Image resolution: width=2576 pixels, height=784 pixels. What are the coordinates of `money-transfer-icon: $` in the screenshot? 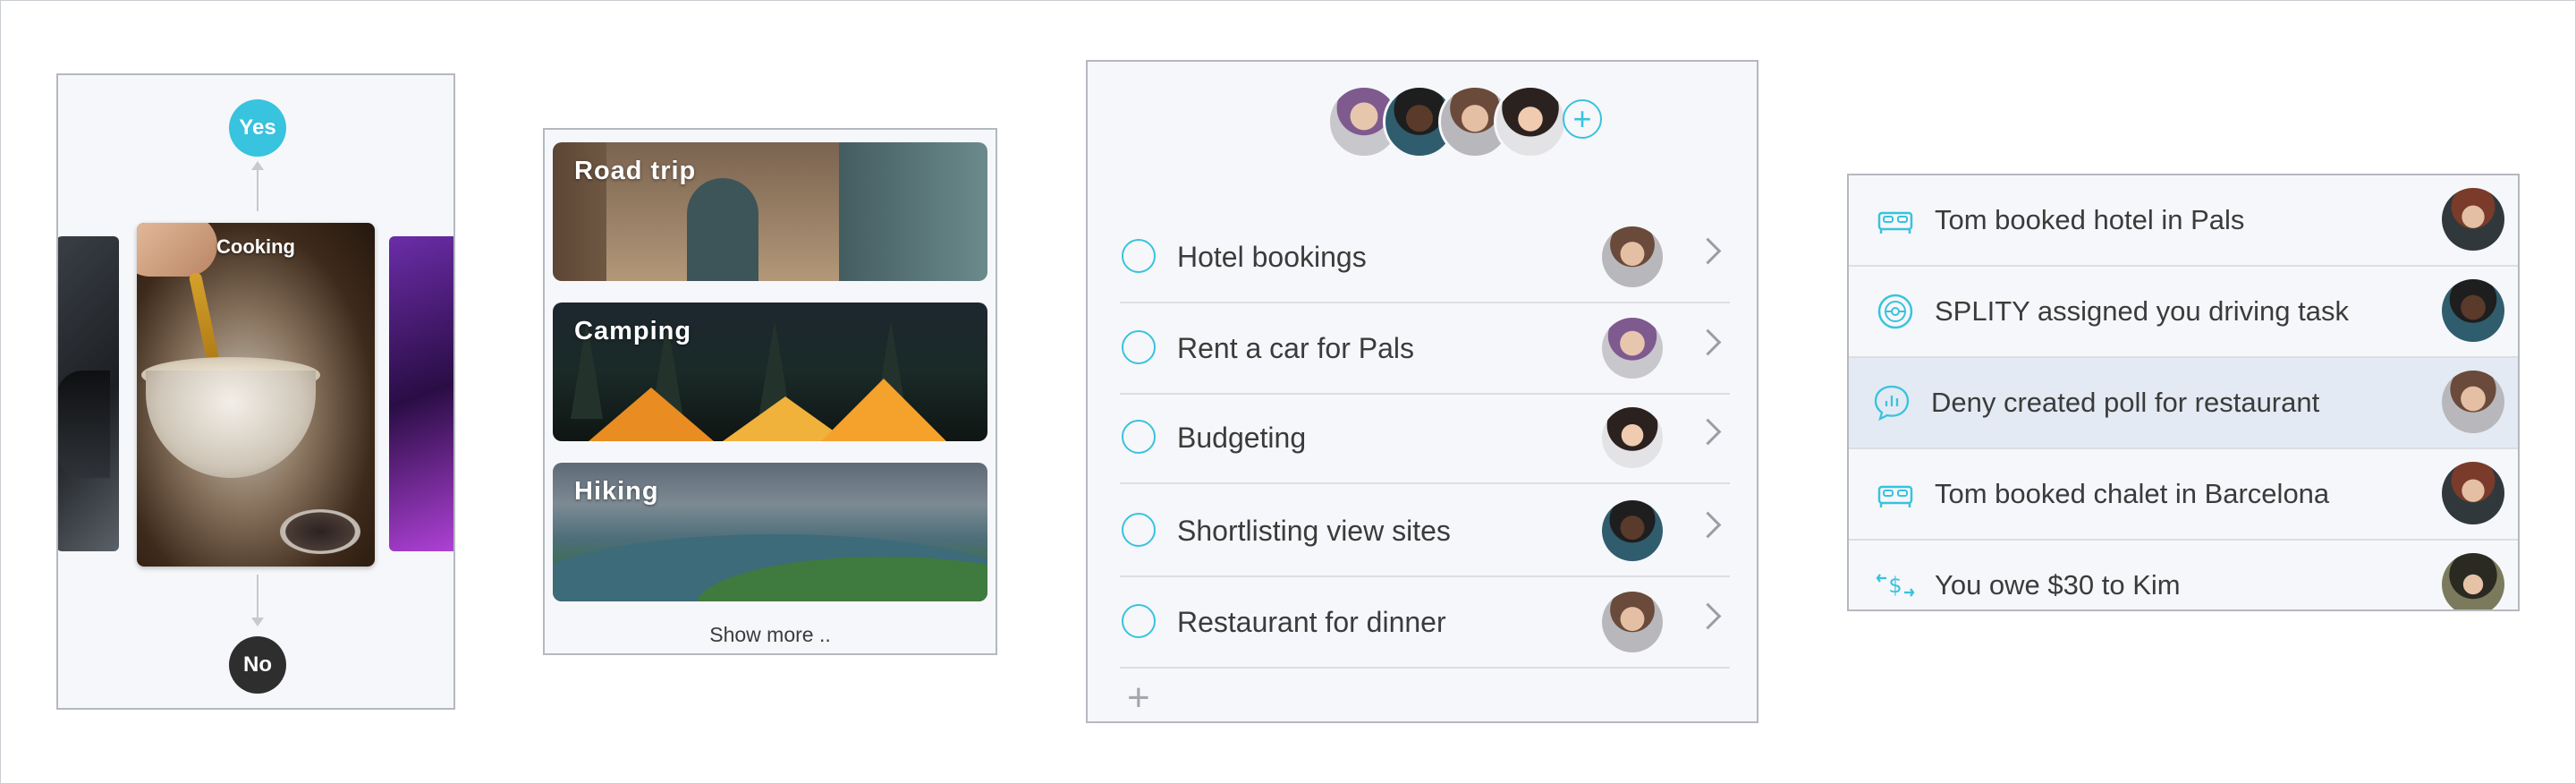 It's located at (1895, 585).